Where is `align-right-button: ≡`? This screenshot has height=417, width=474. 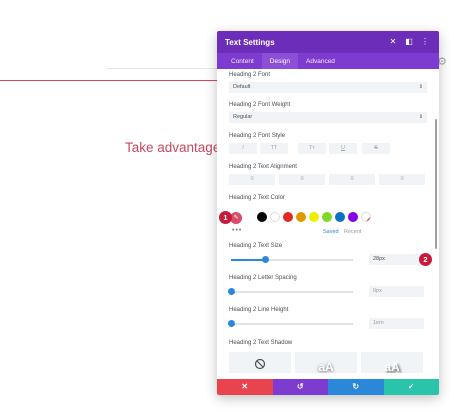
align-right-button: ≡ is located at coordinates (352, 179).